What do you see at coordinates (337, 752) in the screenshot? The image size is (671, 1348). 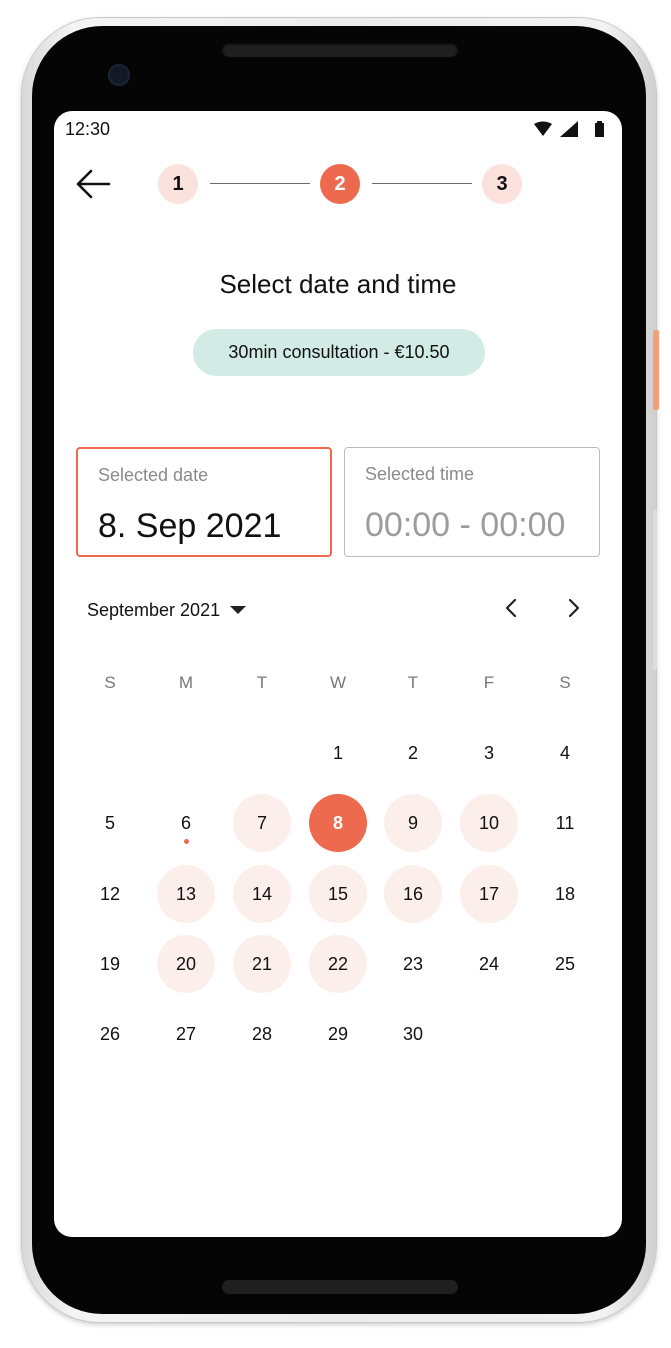 I see `calendar-day: 1` at bounding box center [337, 752].